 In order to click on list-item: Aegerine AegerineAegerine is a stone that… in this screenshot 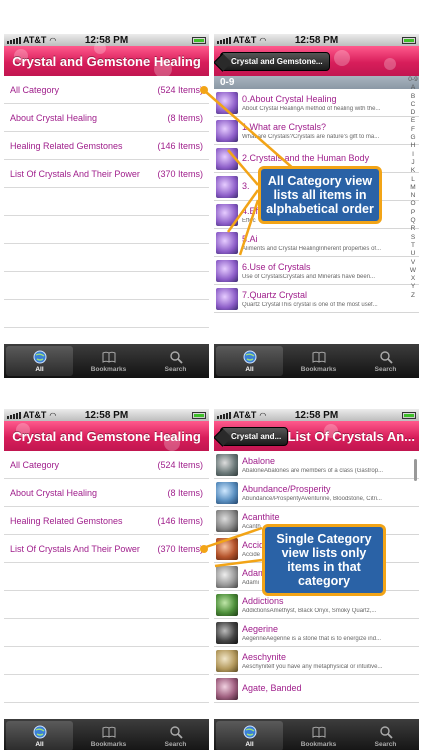, I will do `click(316, 633)`.